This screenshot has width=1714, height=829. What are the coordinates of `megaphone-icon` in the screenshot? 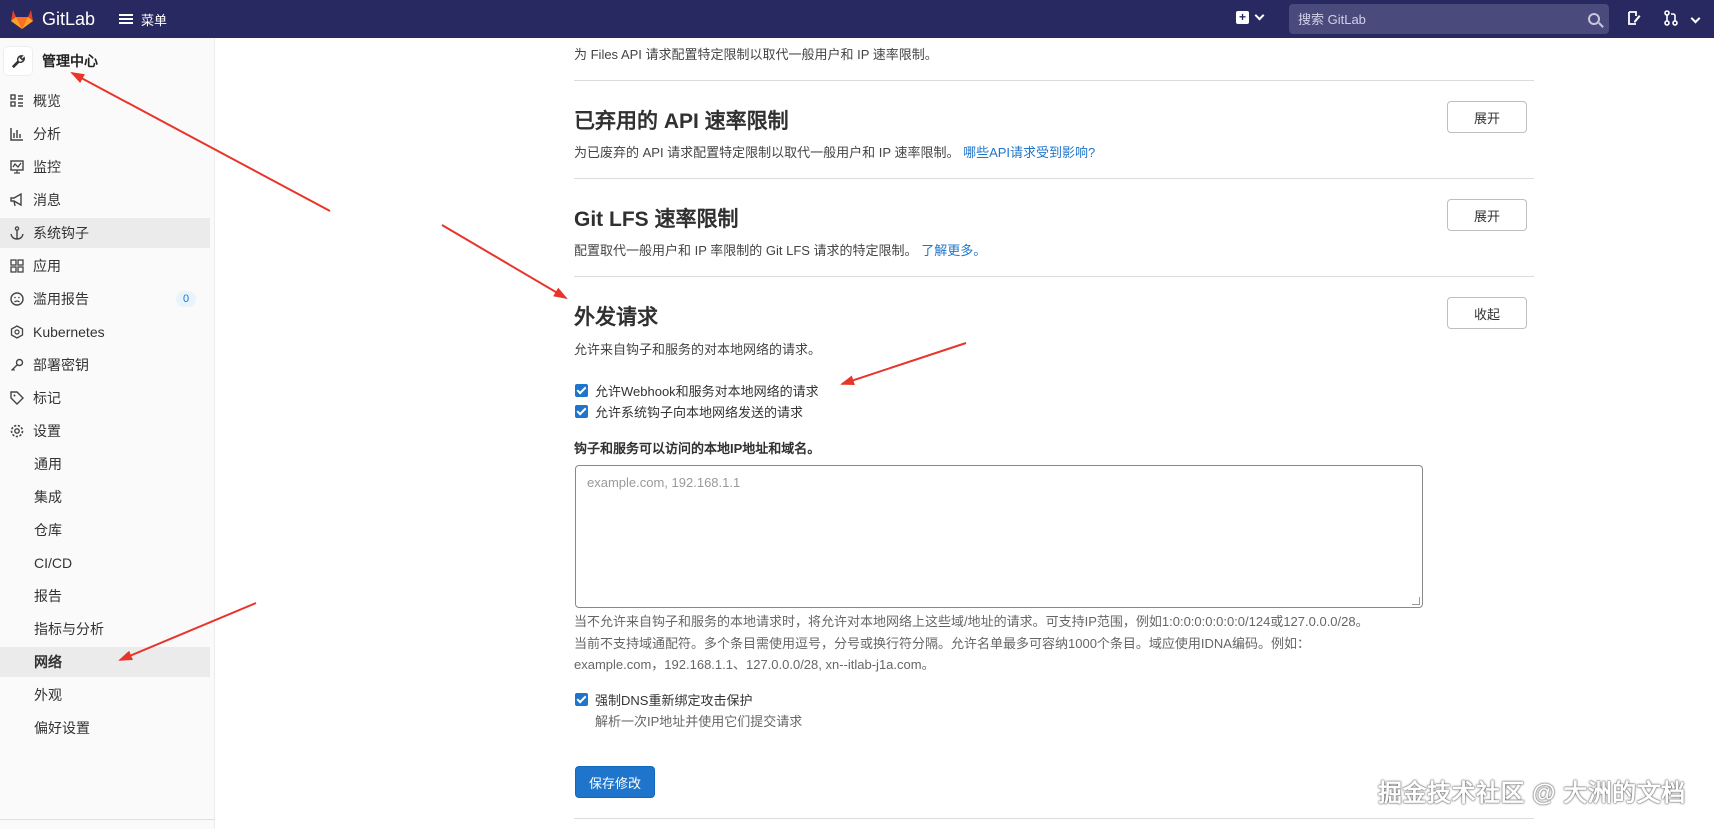 It's located at (17, 200).